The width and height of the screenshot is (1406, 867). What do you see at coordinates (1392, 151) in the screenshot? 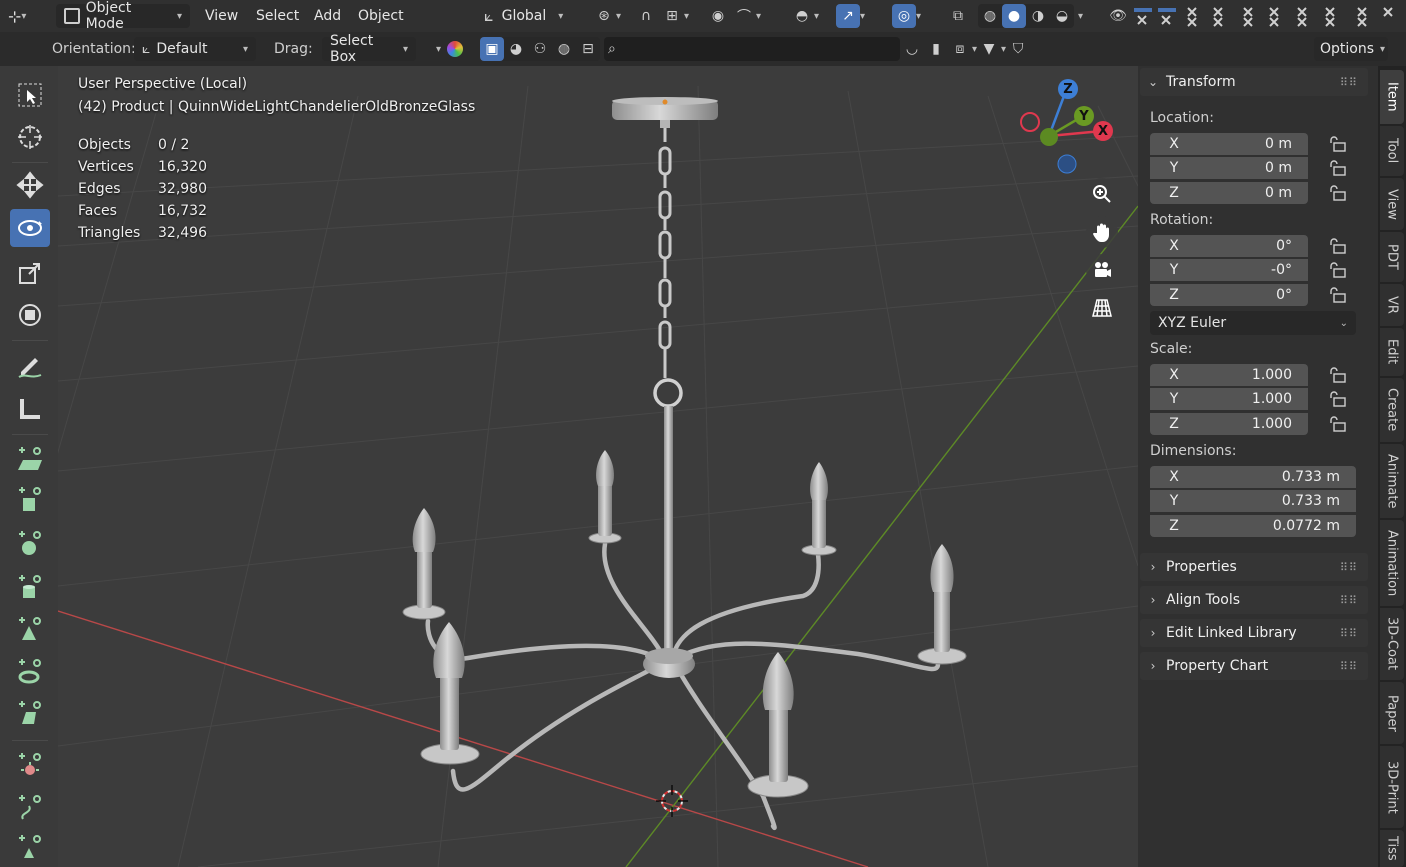
I see `tab-tool: Tool` at bounding box center [1392, 151].